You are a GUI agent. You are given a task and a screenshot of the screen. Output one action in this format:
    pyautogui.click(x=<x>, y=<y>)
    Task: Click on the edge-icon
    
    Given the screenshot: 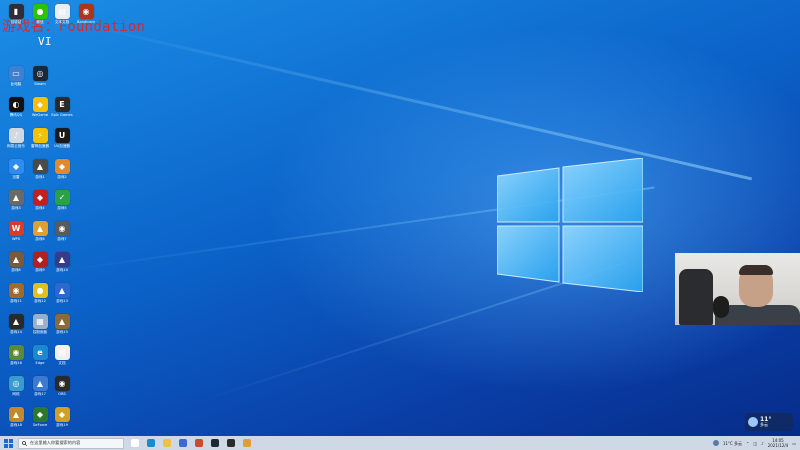 What is the action you would take?
    pyautogui.click(x=150, y=443)
    